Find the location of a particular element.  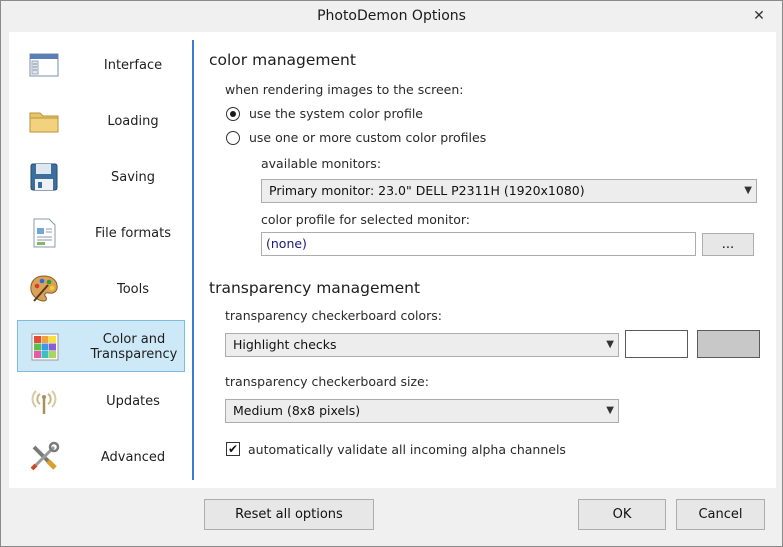

sidebar-item-label: Color and Transparency is located at coordinates (134, 347).